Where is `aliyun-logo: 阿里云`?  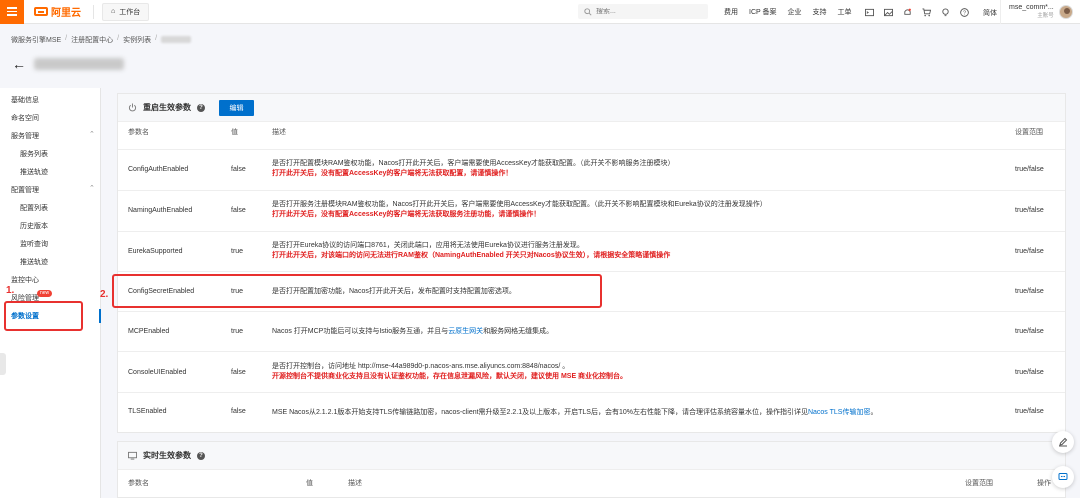 aliyun-logo: 阿里云 is located at coordinates (57, 11).